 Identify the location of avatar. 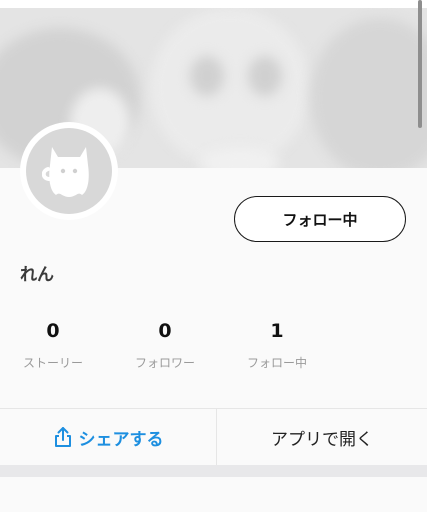
(69, 171).